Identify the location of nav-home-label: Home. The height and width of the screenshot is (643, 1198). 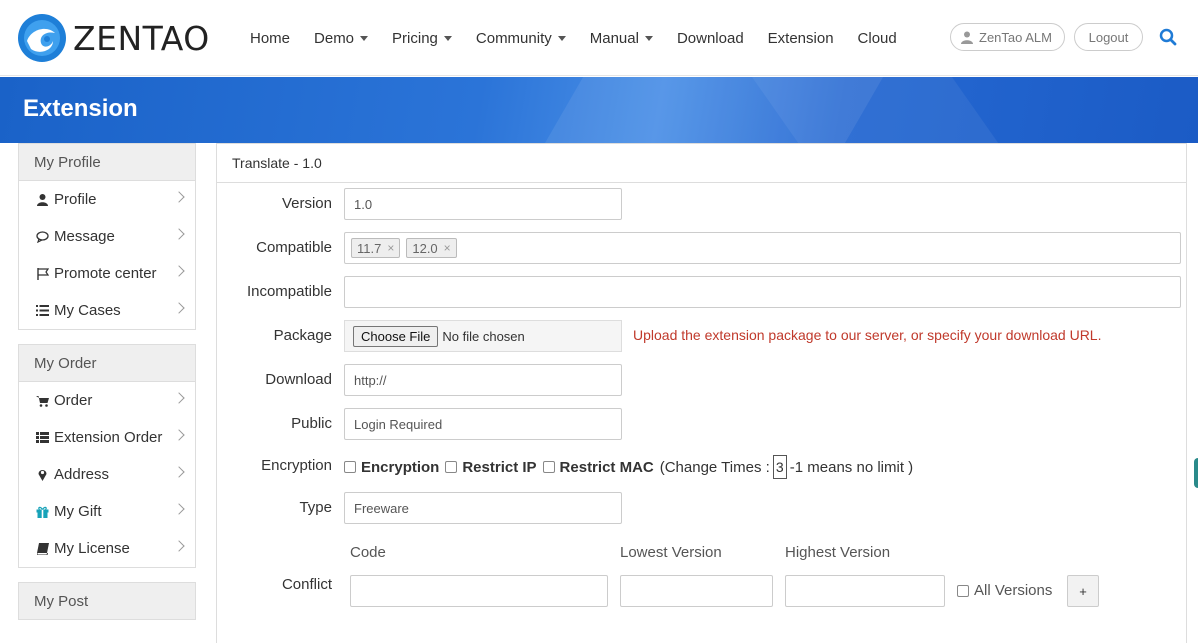
(270, 38).